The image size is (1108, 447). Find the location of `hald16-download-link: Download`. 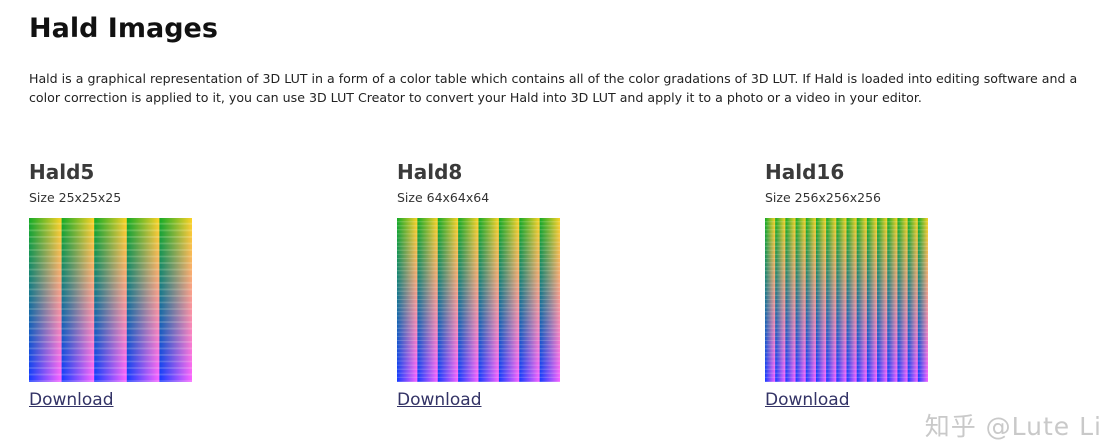

hald16-download-link: Download is located at coordinates (807, 400).